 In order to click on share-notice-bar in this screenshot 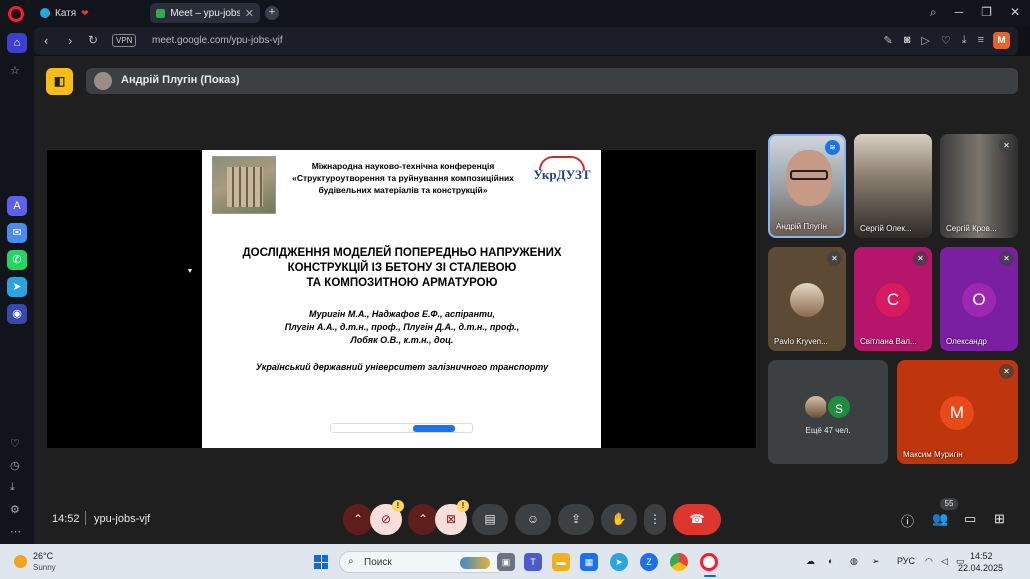, I will do `click(401, 428)`.